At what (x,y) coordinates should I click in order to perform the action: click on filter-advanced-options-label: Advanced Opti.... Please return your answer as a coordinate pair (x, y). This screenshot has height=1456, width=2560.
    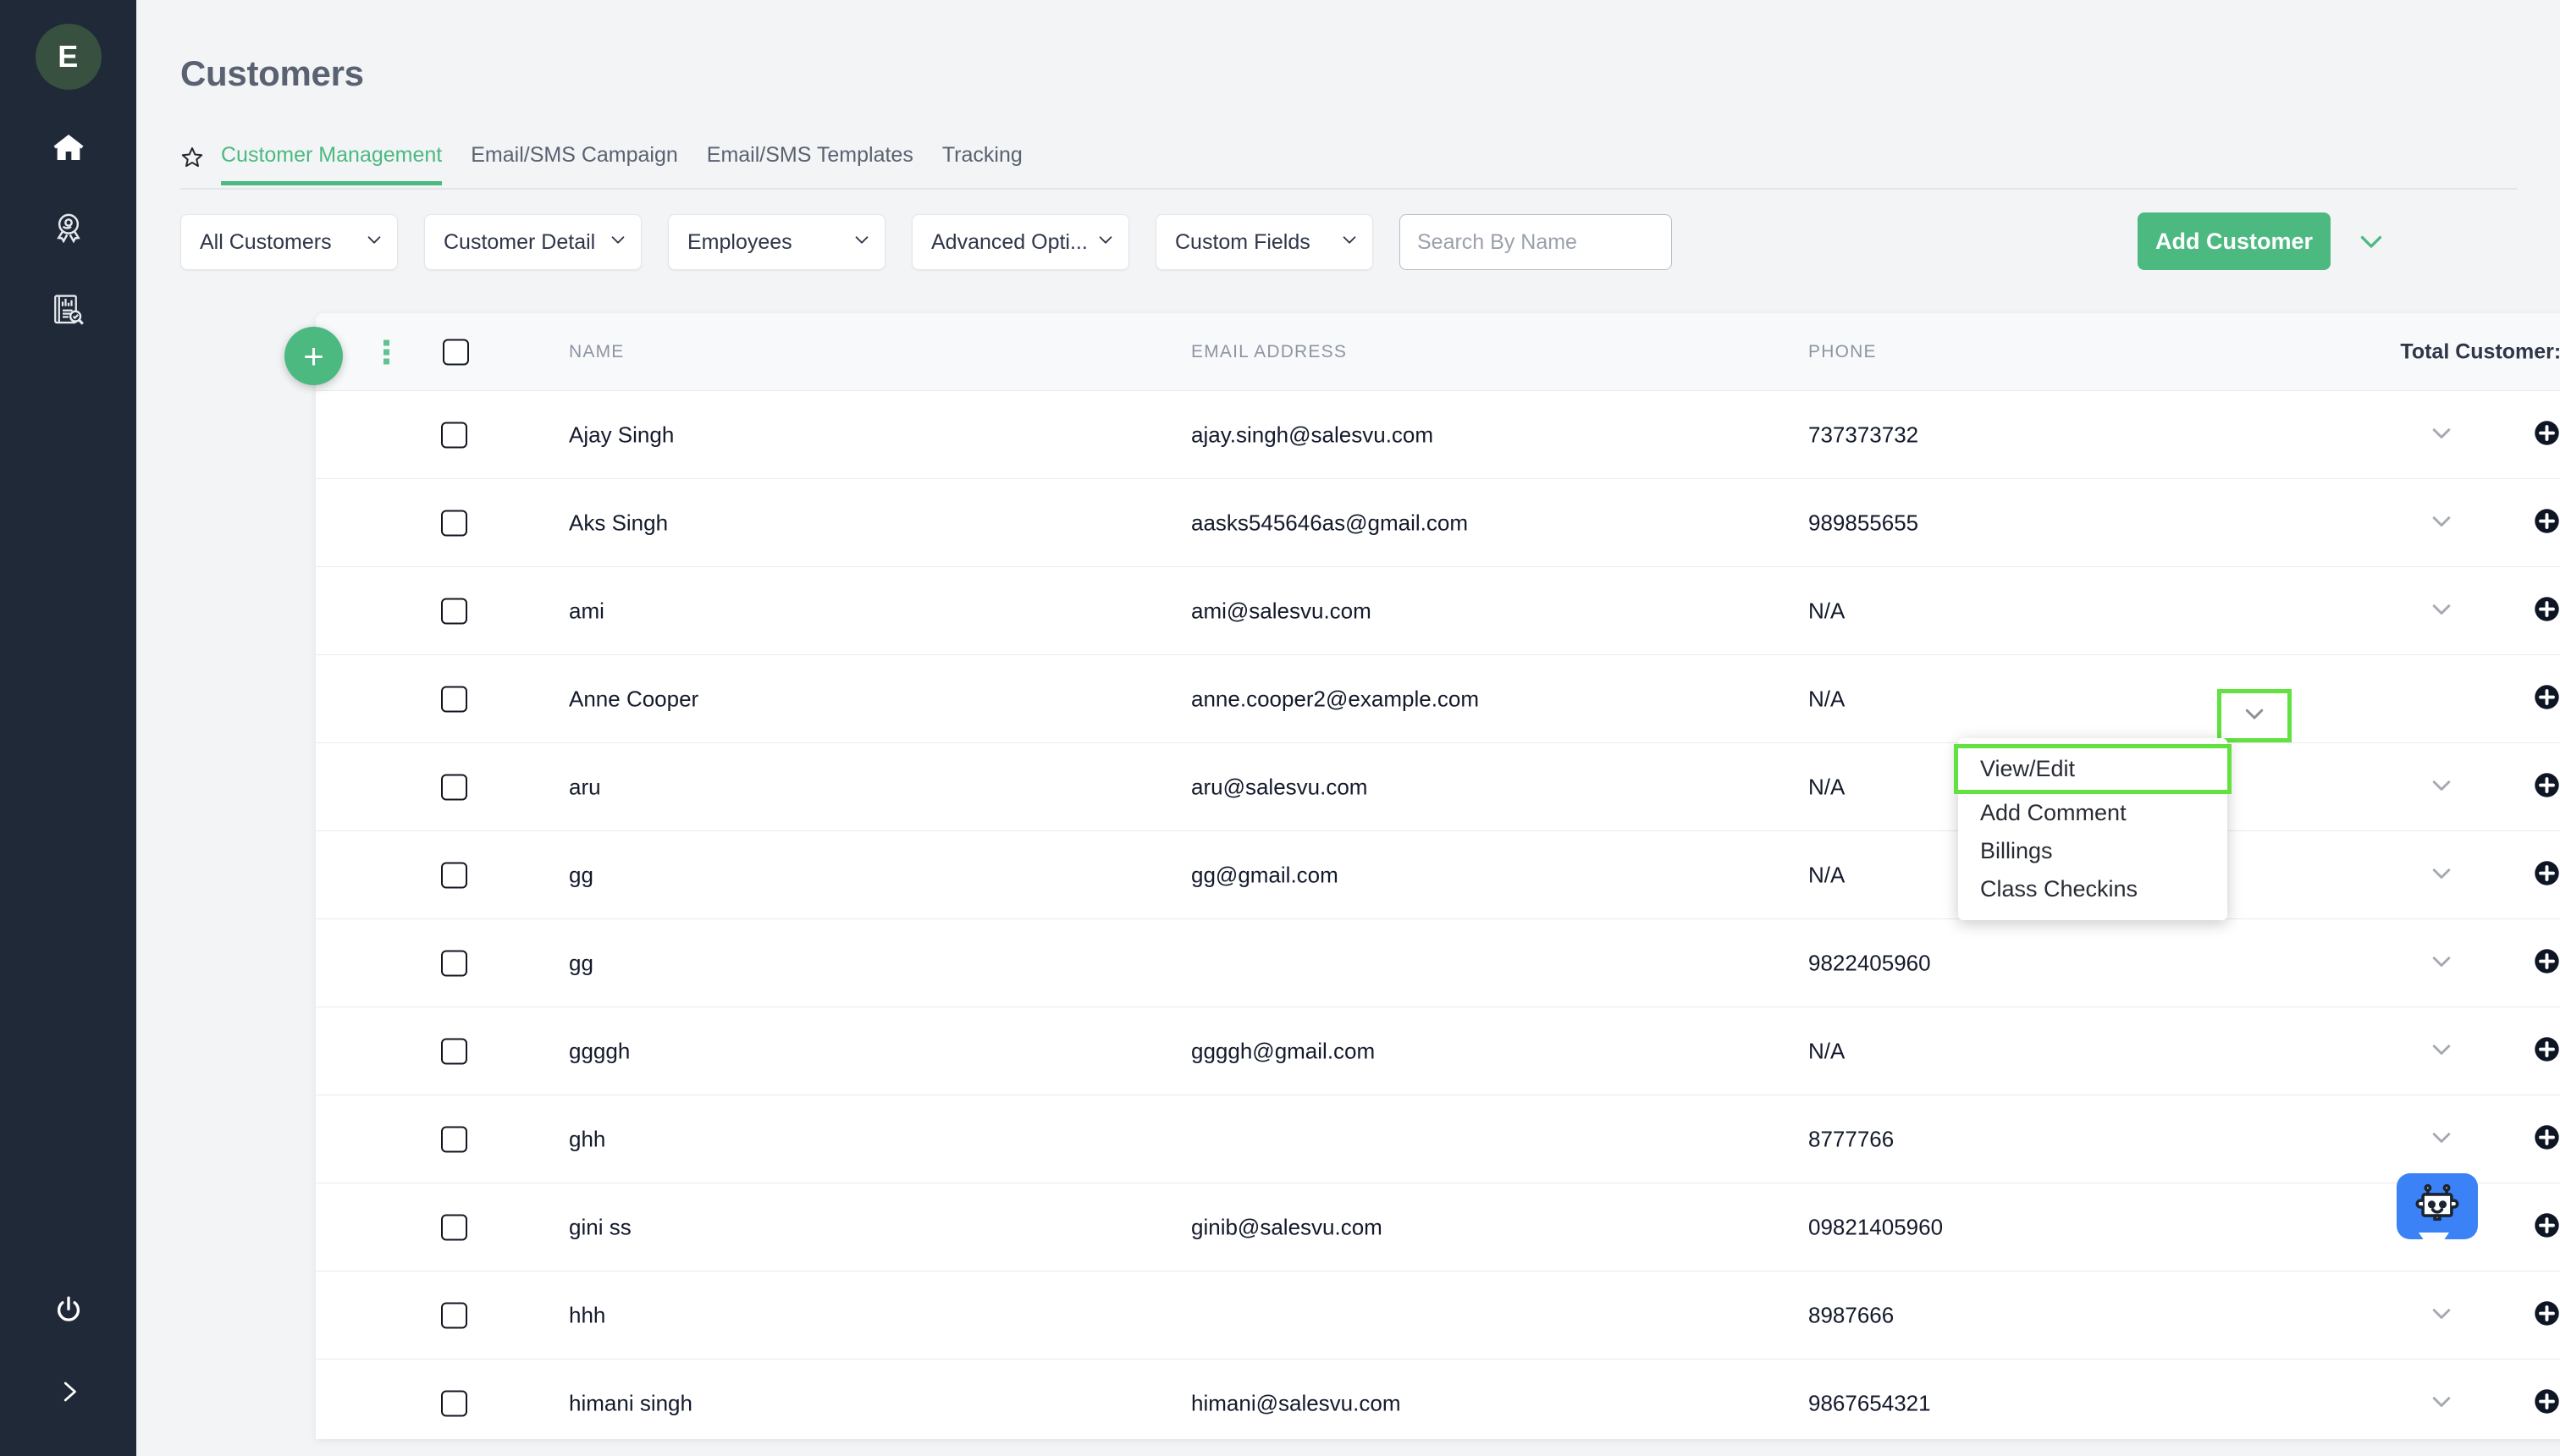
    Looking at the image, I should click on (1009, 241).